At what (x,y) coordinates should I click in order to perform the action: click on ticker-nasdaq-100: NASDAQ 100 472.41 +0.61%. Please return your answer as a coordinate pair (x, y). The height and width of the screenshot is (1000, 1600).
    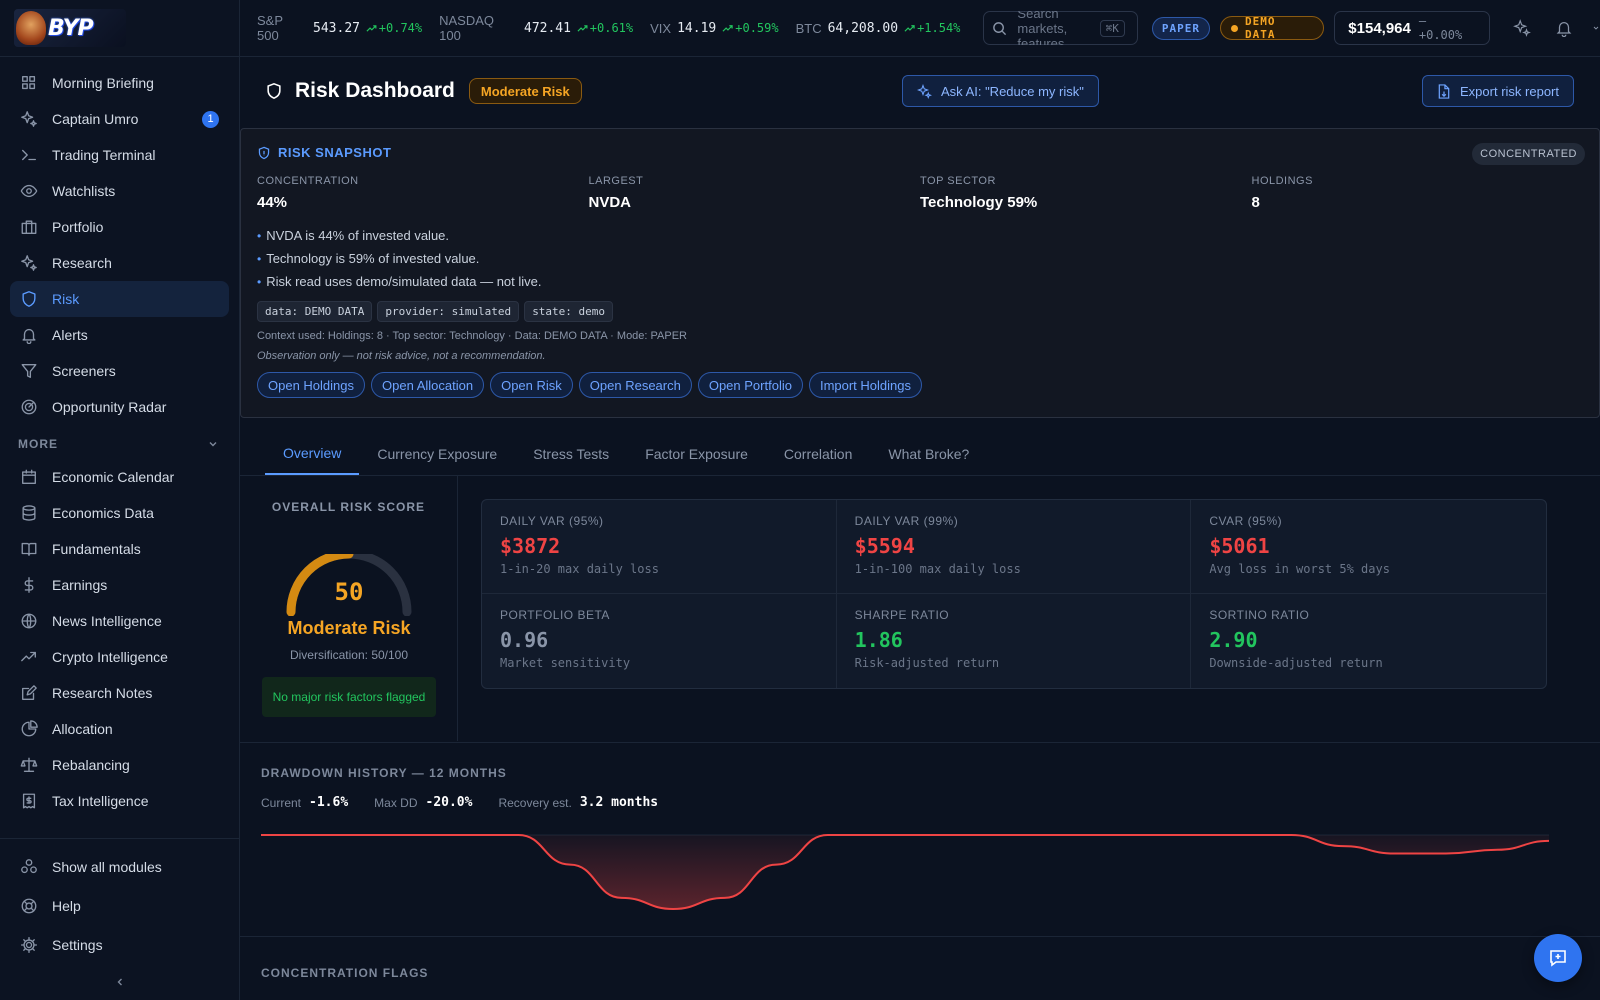
    Looking at the image, I should click on (536, 28).